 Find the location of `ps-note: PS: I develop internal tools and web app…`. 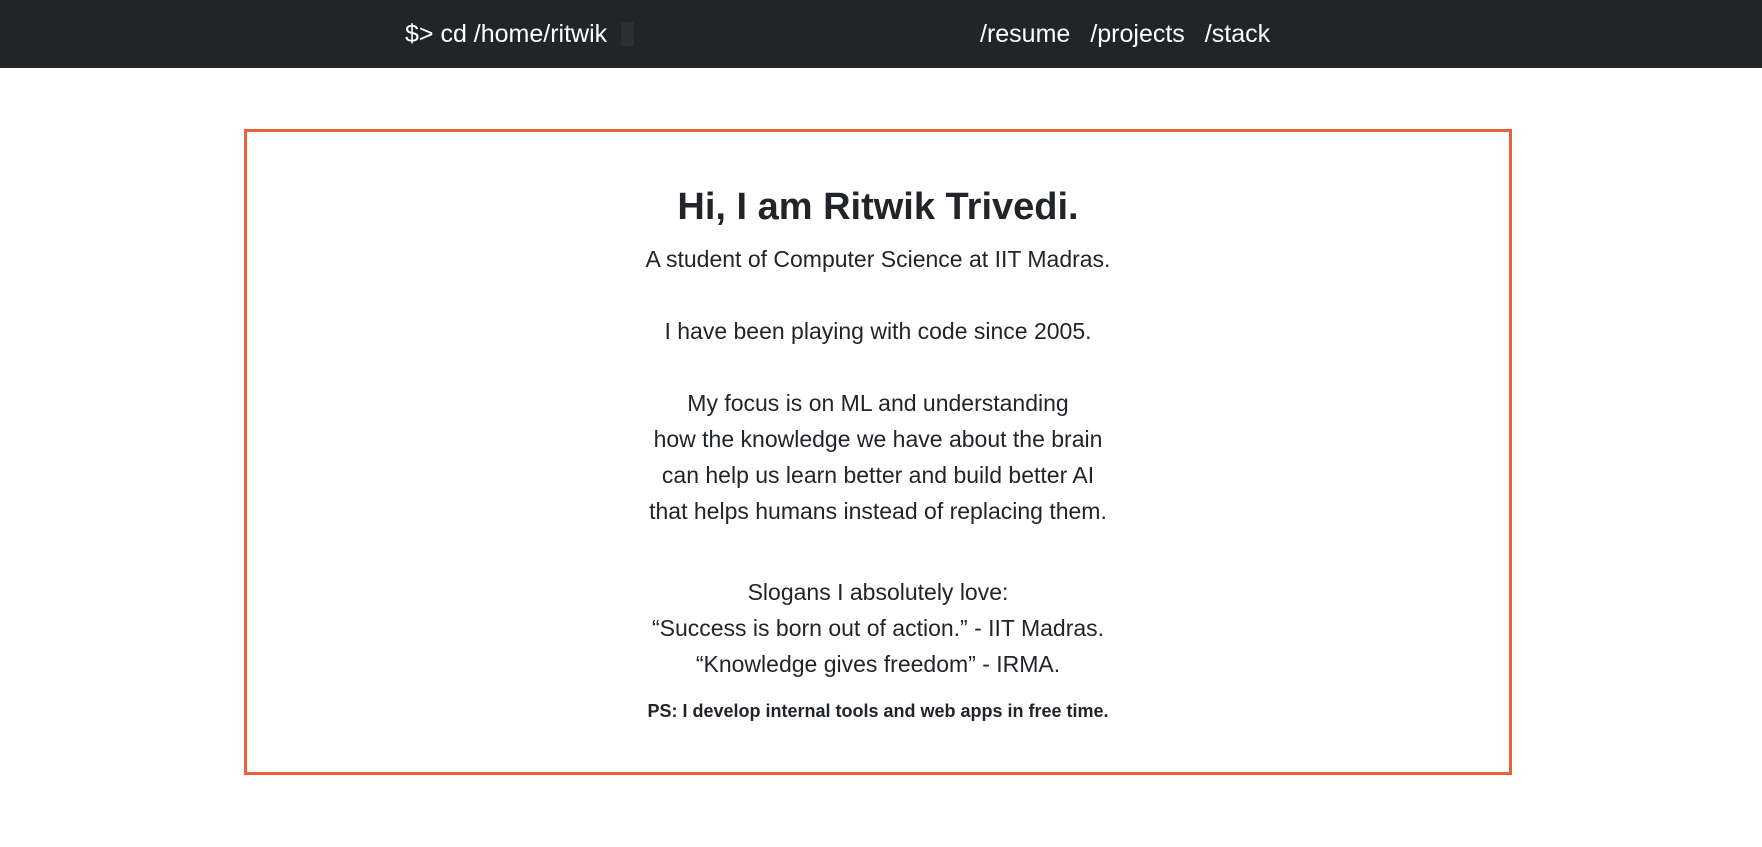

ps-note: PS: I develop internal tools and web app… is located at coordinates (878, 711).